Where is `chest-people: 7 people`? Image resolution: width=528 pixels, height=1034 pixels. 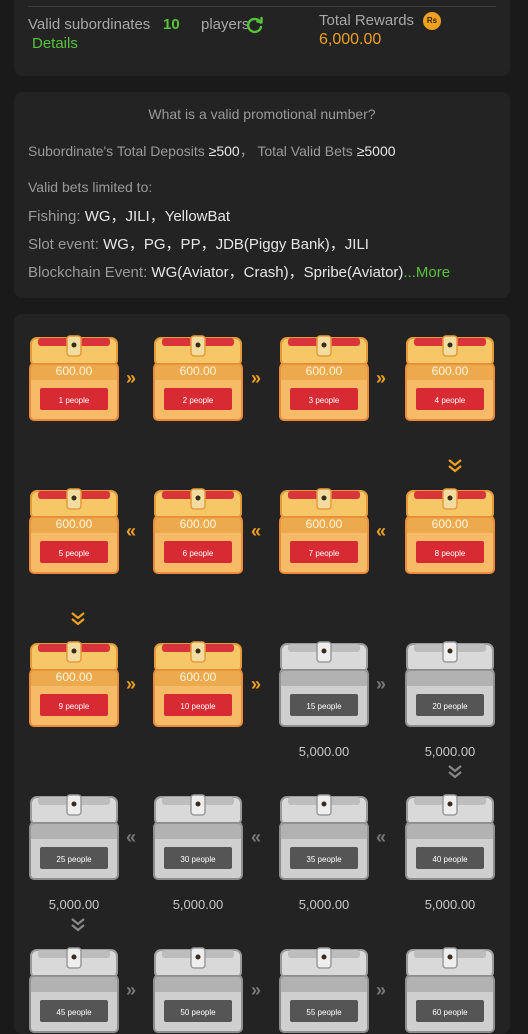
chest-people: 7 people is located at coordinates (324, 553).